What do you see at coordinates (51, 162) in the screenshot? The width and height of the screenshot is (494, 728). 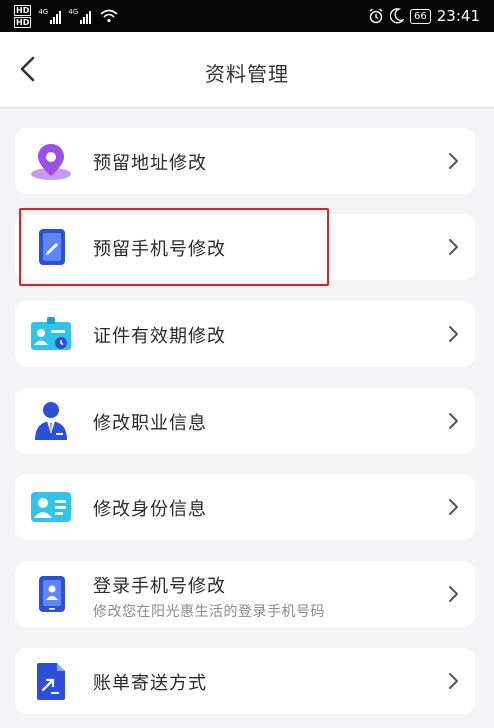 I see `location-pin-icon` at bounding box center [51, 162].